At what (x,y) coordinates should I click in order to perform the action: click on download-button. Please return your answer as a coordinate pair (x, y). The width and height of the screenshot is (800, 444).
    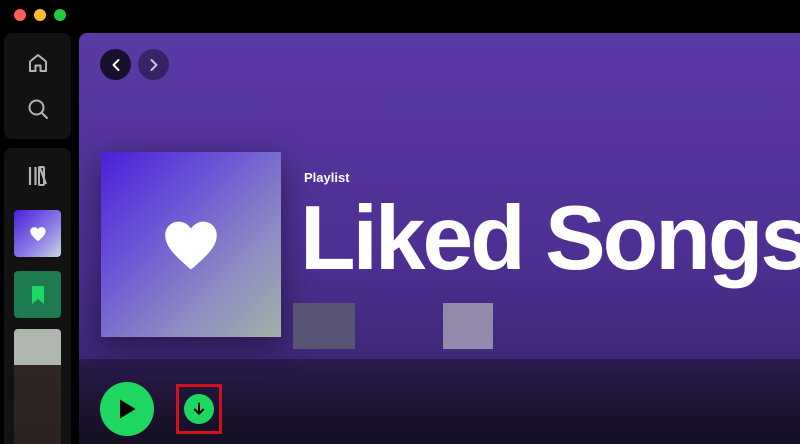
    Looking at the image, I should click on (199, 409).